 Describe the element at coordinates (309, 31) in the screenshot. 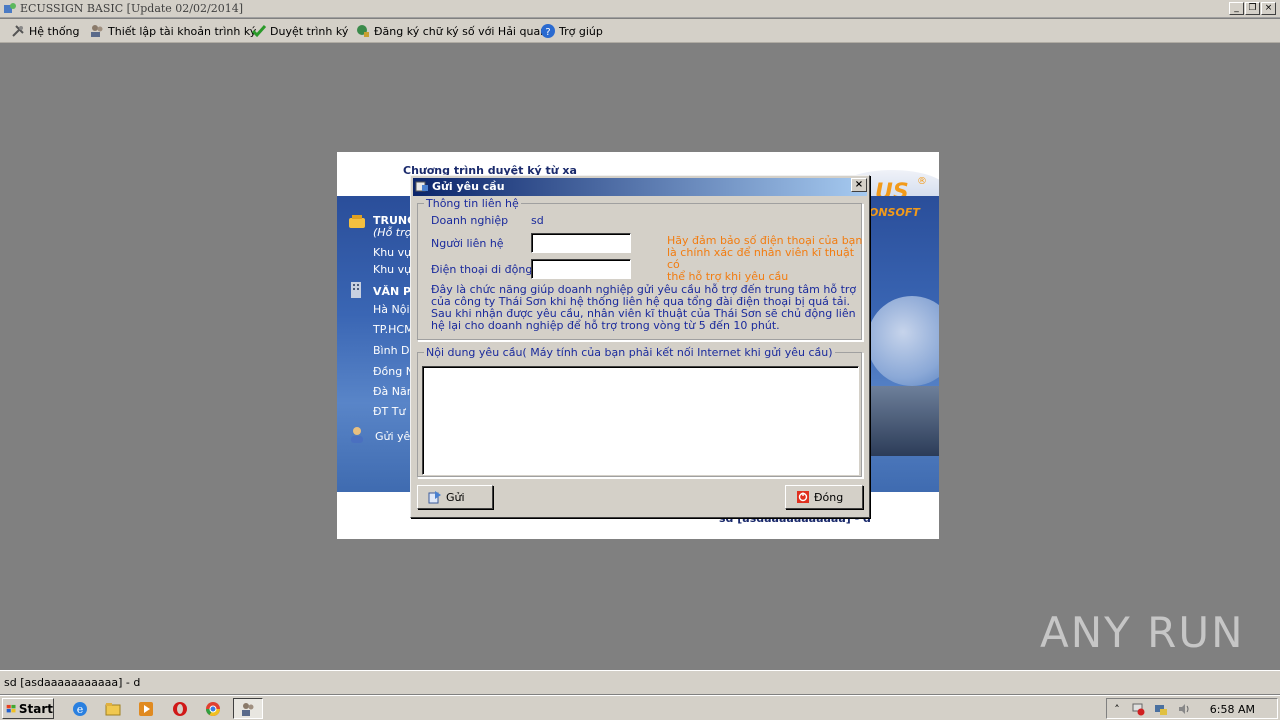

I see `menu-label: Duyệt trình ký` at that location.